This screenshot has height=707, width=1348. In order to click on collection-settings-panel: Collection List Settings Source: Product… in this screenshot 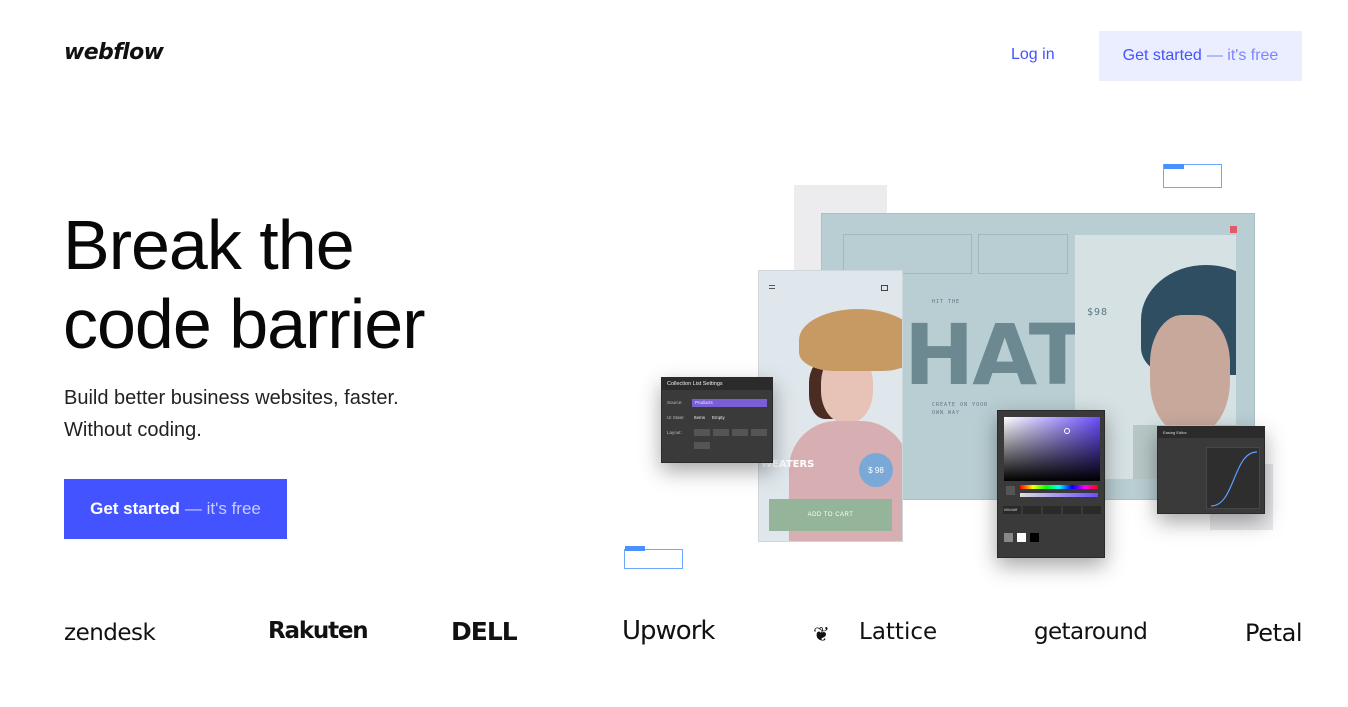, I will do `click(717, 420)`.